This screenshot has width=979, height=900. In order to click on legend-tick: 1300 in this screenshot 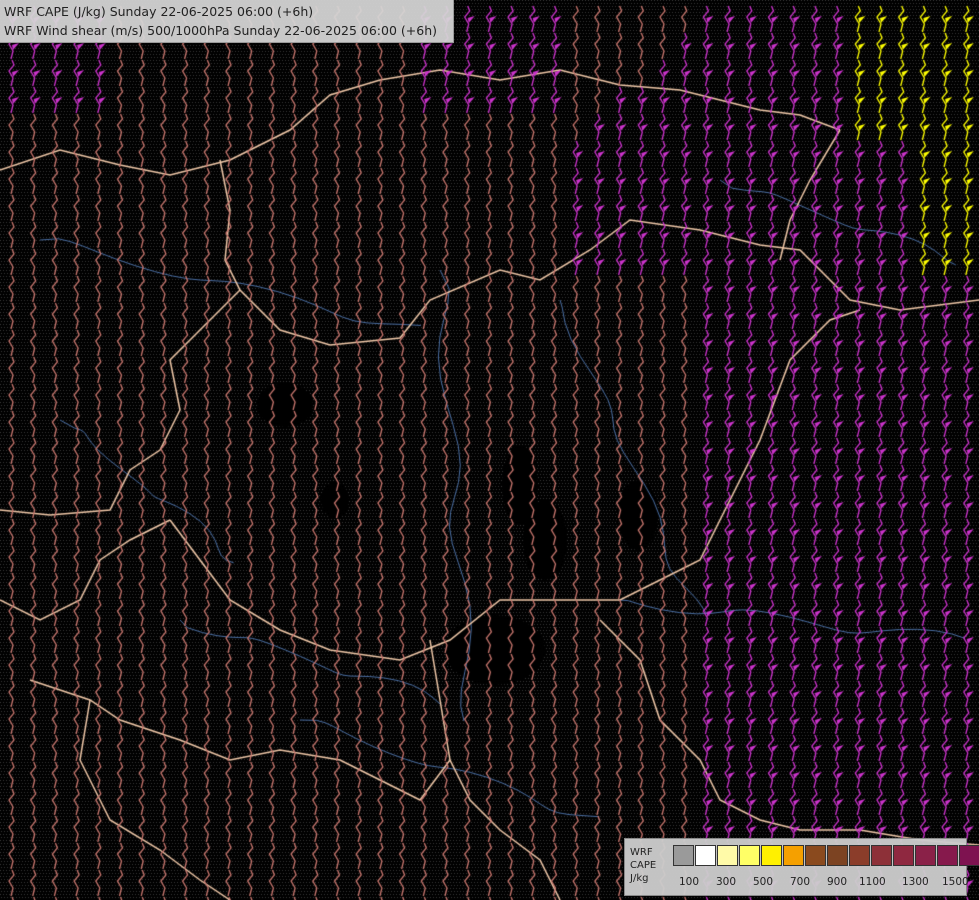, I will do `click(915, 882)`.